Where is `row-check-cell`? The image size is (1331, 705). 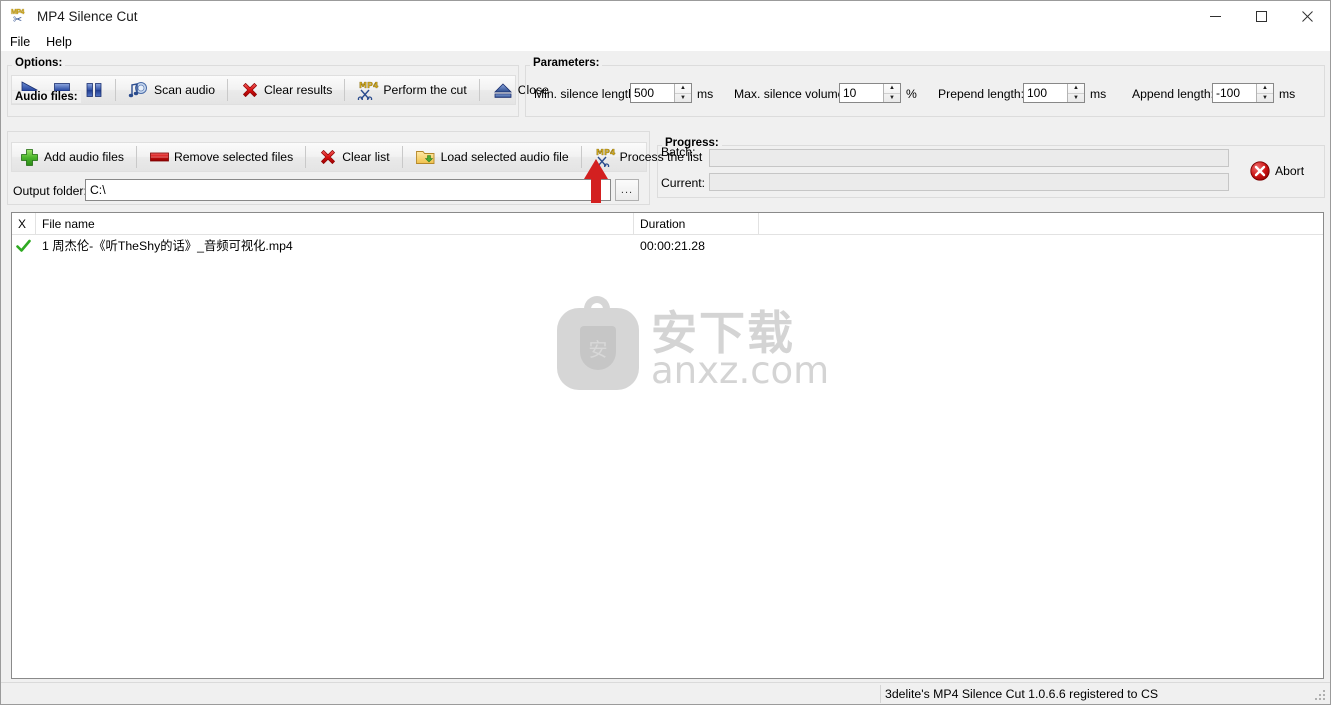 row-check-cell is located at coordinates (24, 246).